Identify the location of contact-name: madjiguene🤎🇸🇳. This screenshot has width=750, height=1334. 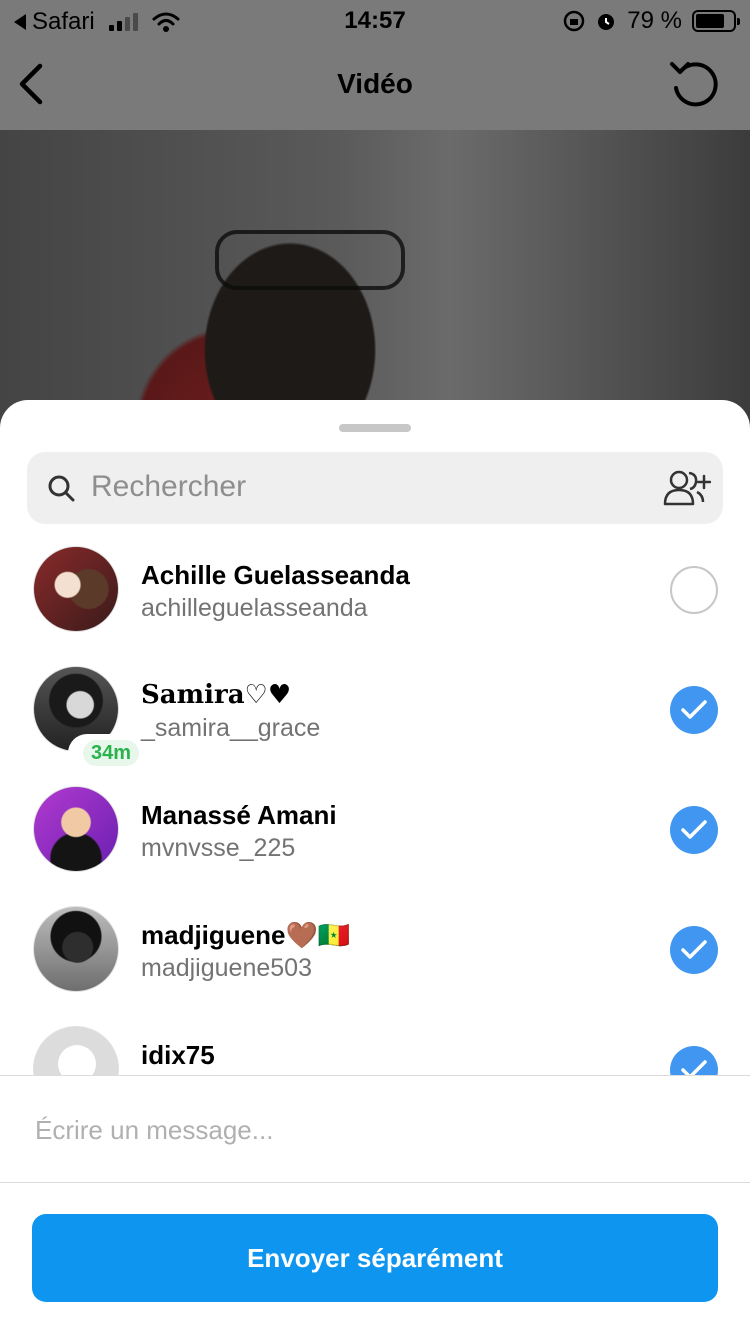
(246, 935).